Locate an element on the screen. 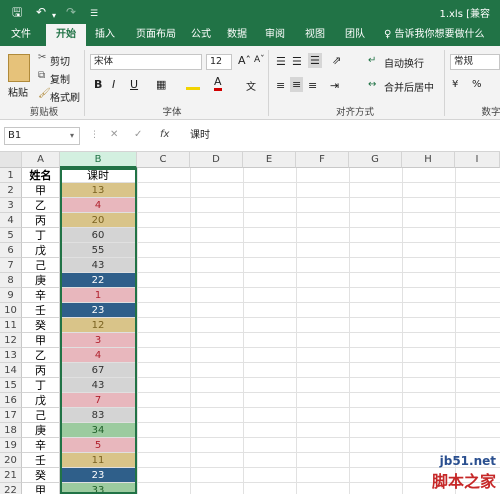 The height and width of the screenshot is (494, 500). cell-hours: 11 is located at coordinates (98, 460).